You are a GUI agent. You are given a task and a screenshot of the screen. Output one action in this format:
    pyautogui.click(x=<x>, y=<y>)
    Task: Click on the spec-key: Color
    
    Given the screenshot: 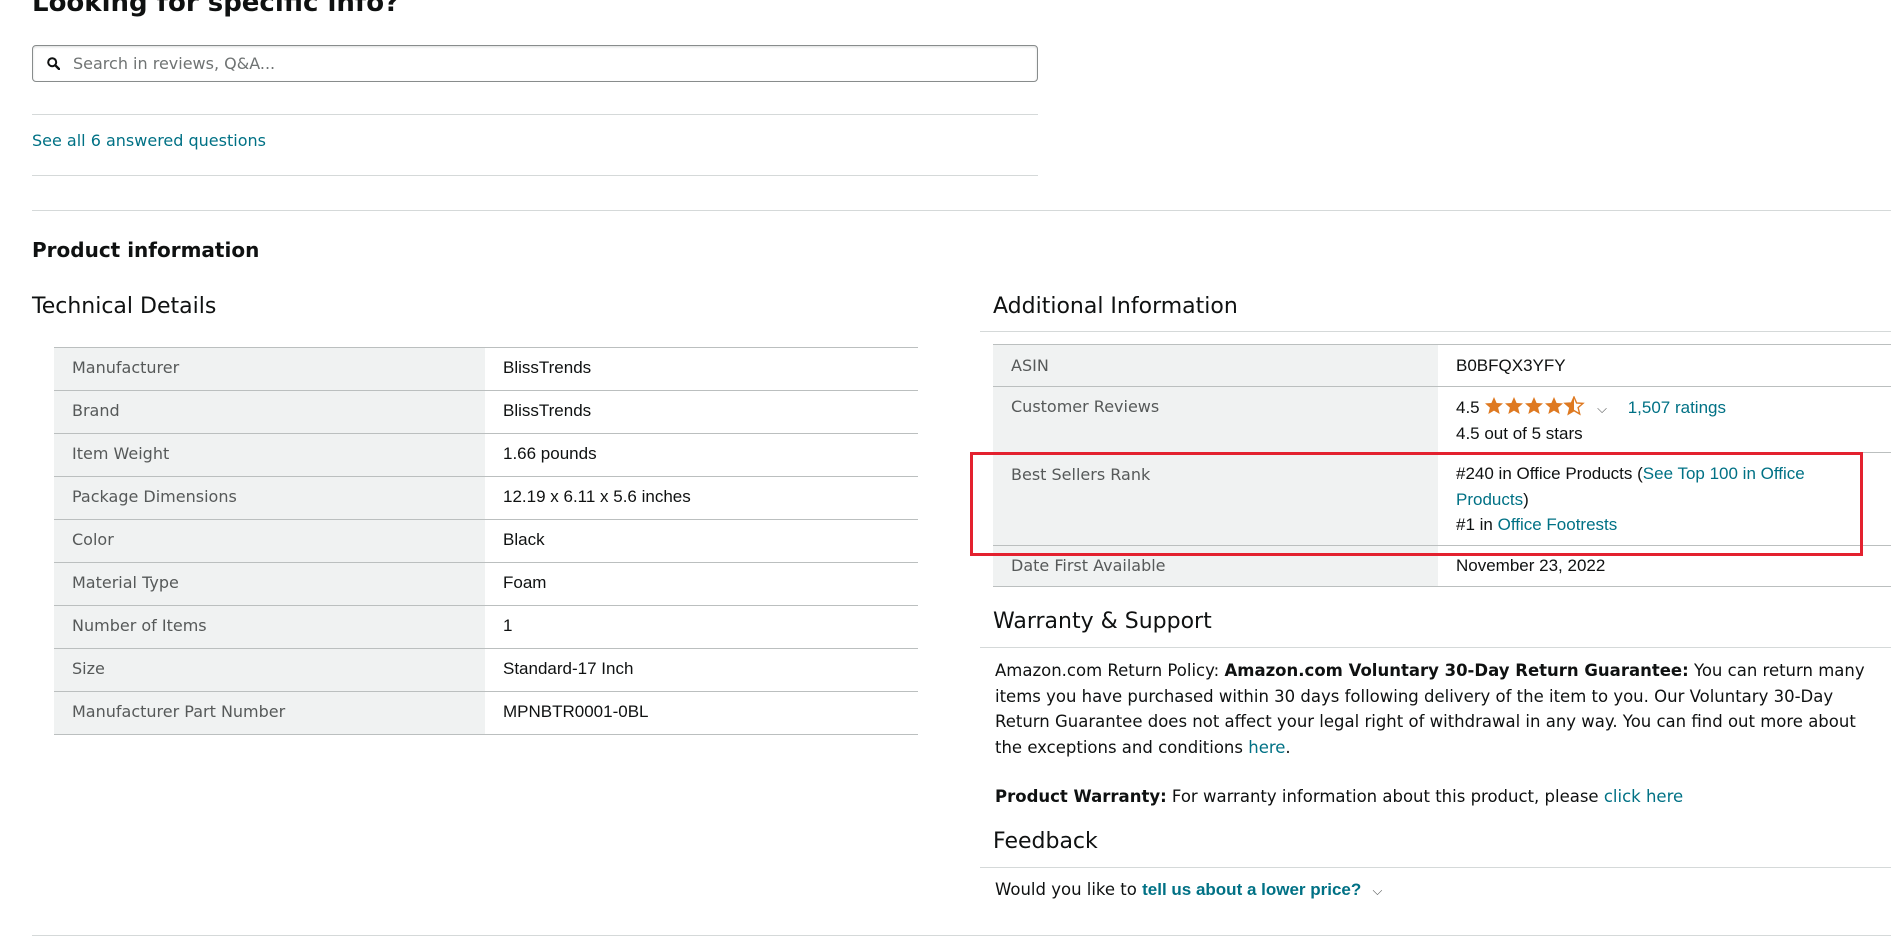 What is the action you would take?
    pyautogui.click(x=269, y=541)
    